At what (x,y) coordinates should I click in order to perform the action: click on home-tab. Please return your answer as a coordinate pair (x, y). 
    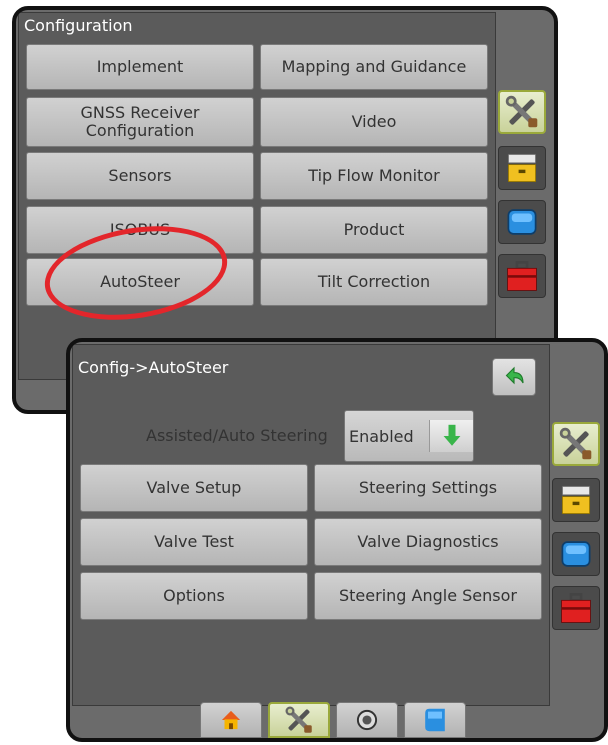
    Looking at the image, I should click on (231, 720).